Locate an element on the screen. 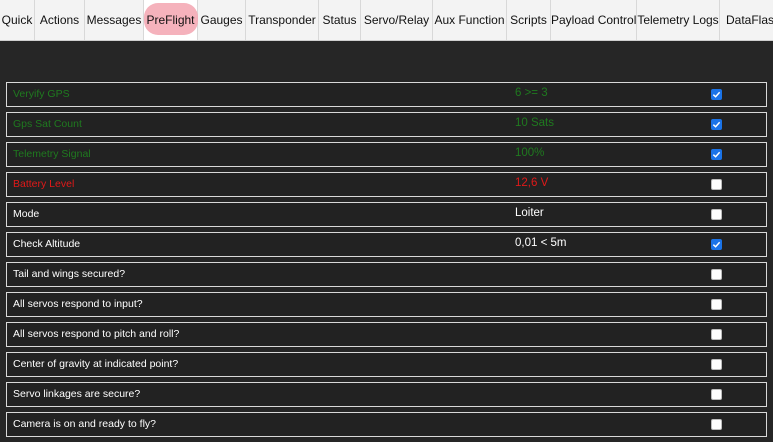  tab-label: PreFlight is located at coordinates (170, 20).